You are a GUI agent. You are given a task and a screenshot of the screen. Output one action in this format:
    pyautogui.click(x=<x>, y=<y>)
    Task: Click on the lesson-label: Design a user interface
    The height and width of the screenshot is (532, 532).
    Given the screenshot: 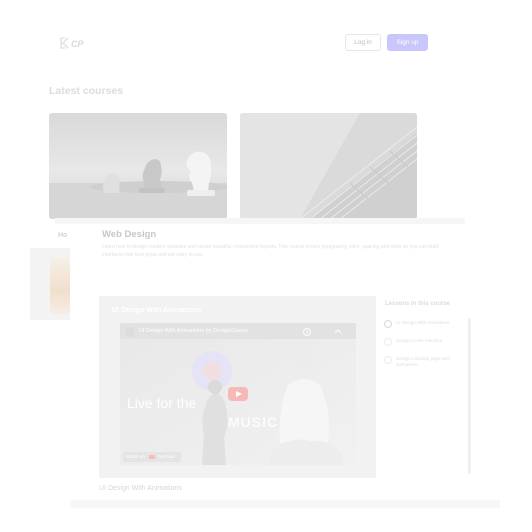 What is the action you would take?
    pyautogui.click(x=419, y=340)
    